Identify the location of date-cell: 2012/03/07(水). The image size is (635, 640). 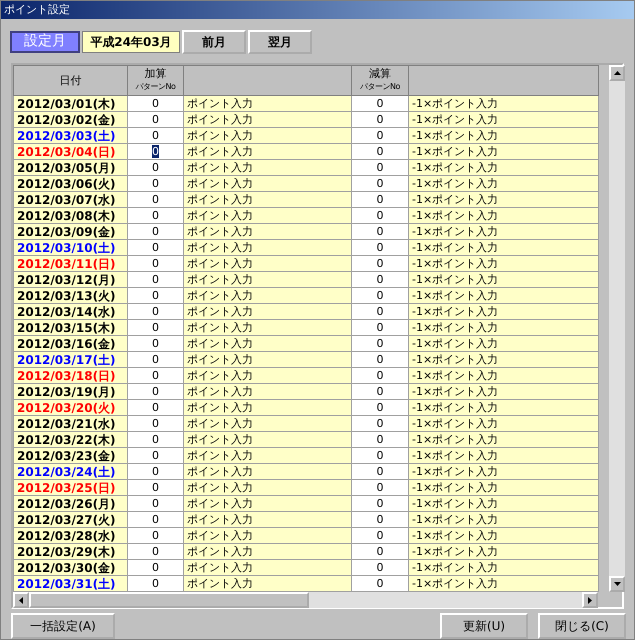
(71, 200).